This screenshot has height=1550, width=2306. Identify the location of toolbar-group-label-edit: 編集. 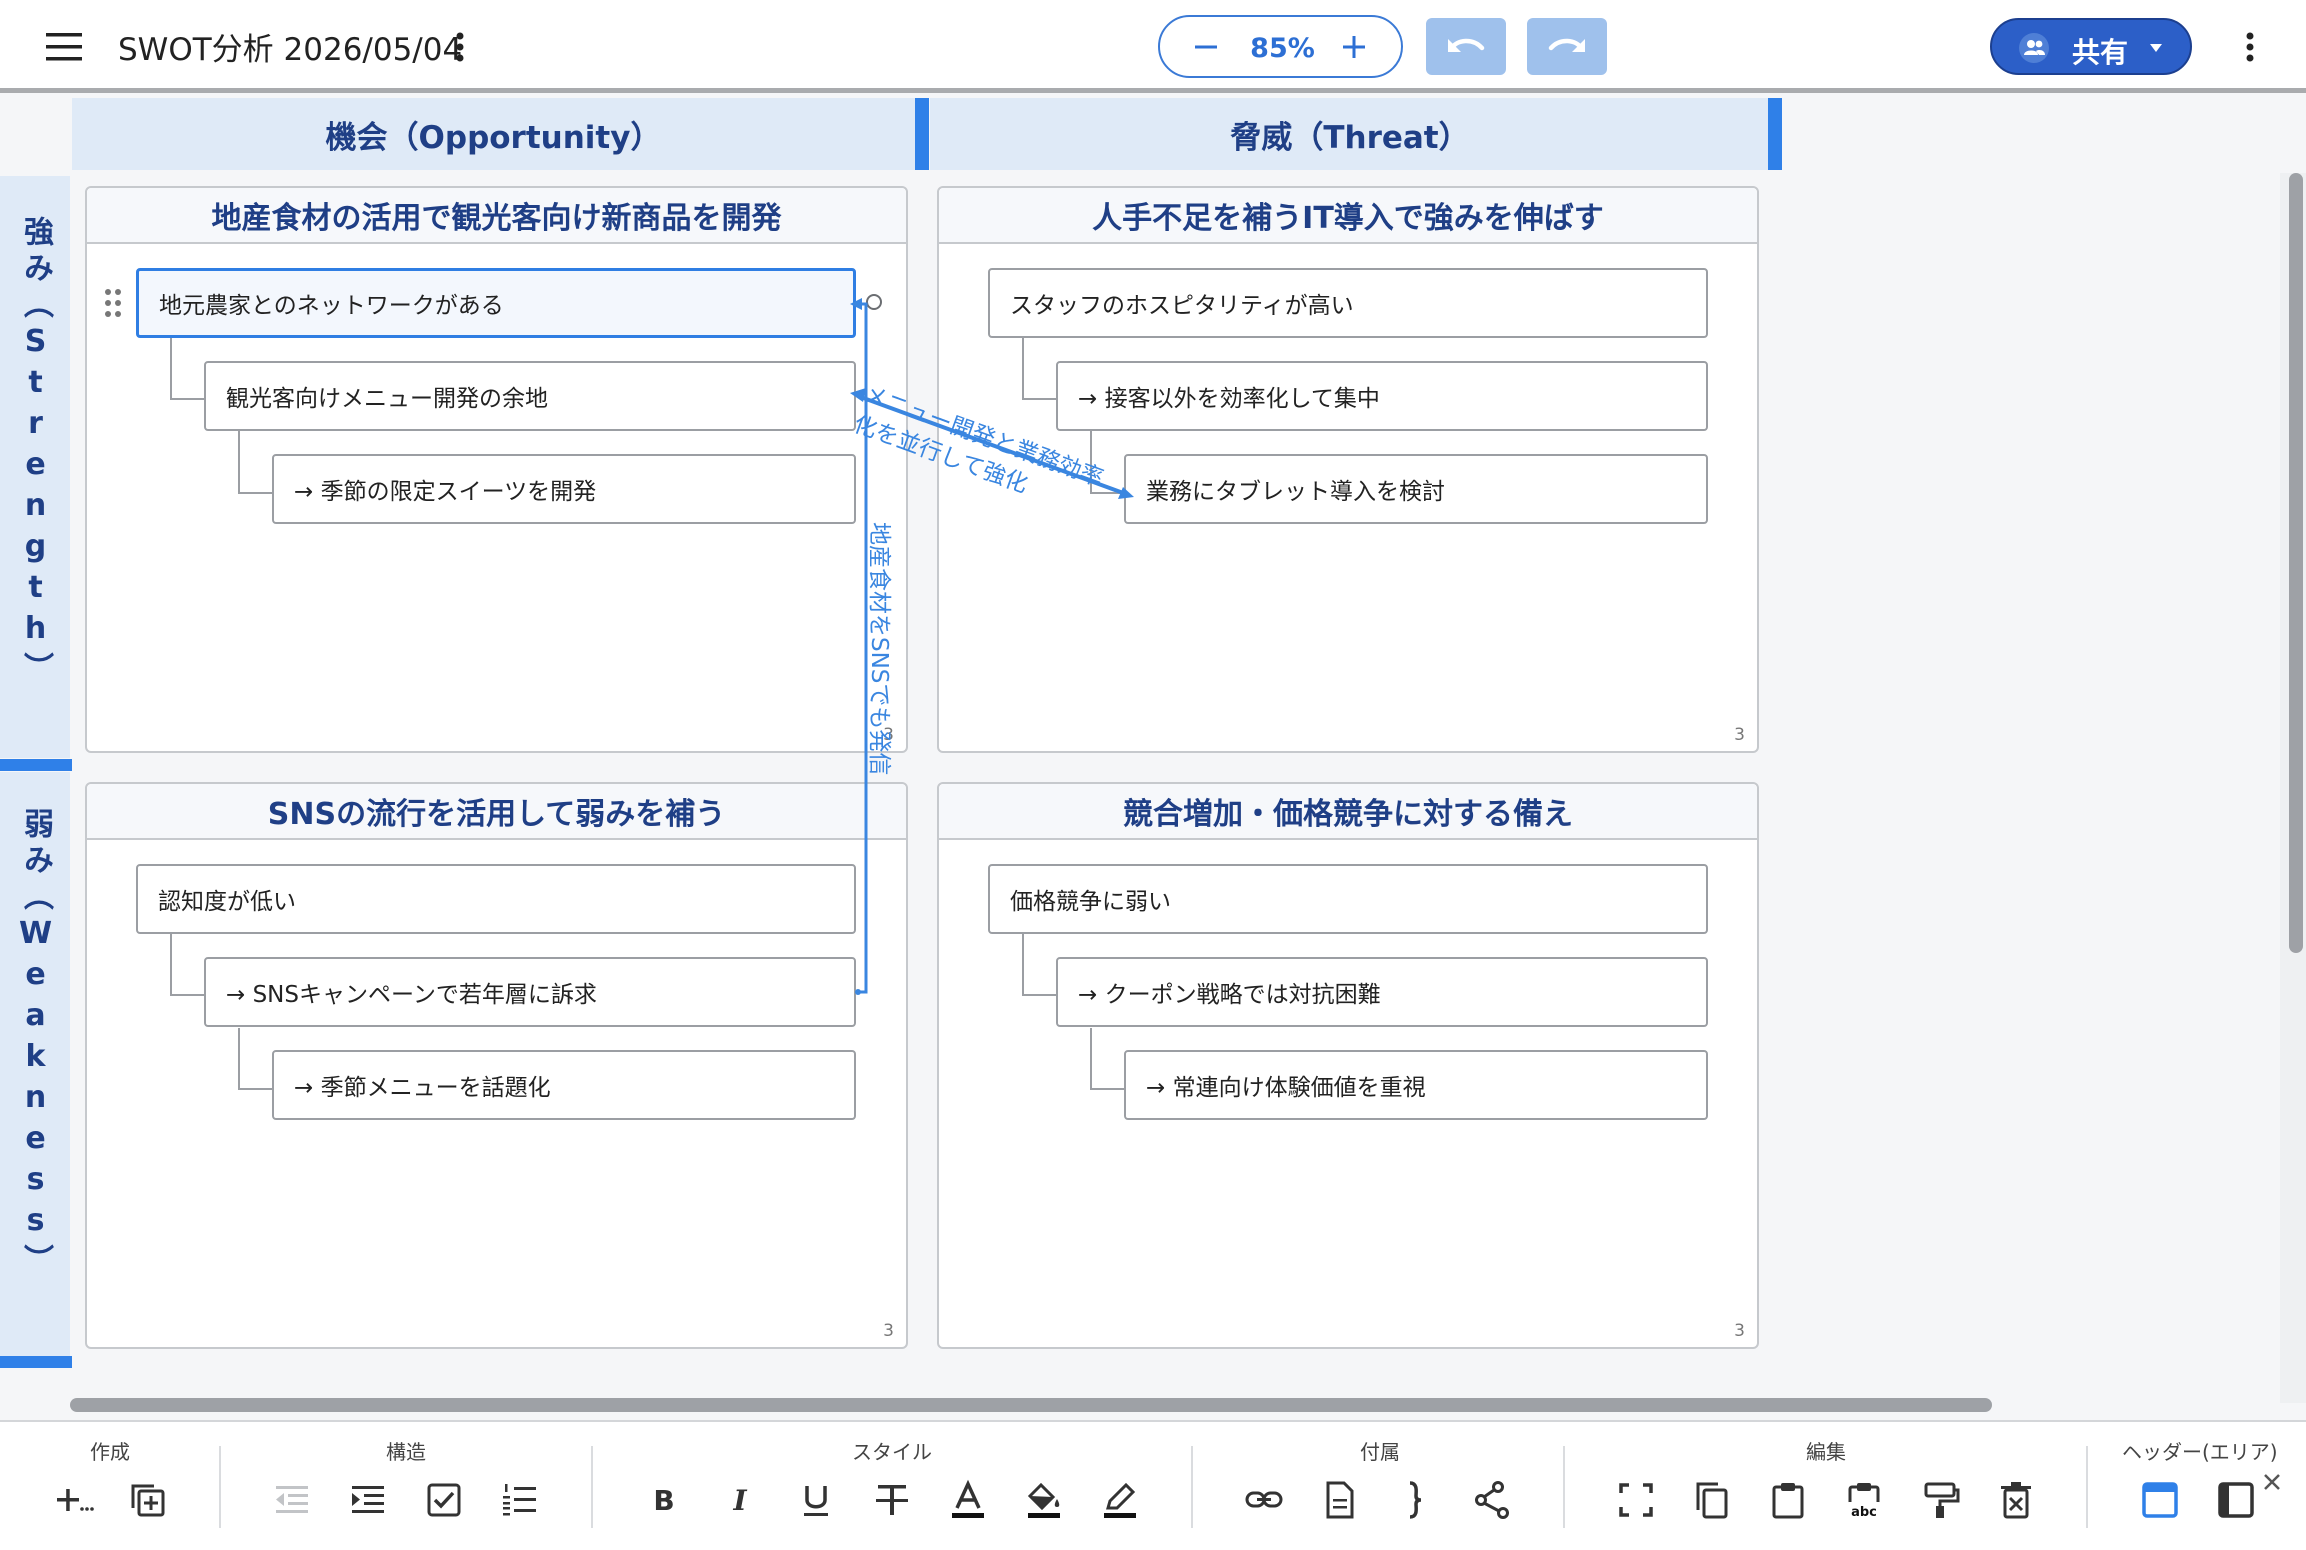
(1826, 1452).